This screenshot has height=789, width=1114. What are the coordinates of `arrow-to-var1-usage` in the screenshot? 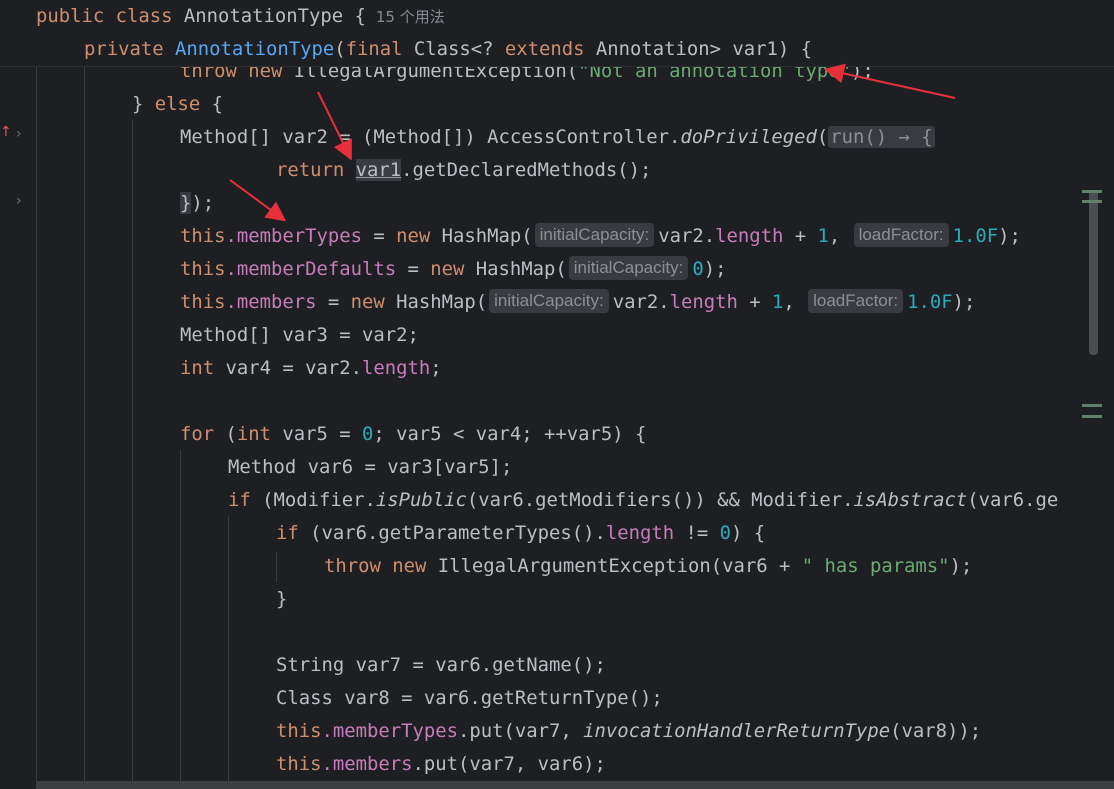 It's located at (334, 126).